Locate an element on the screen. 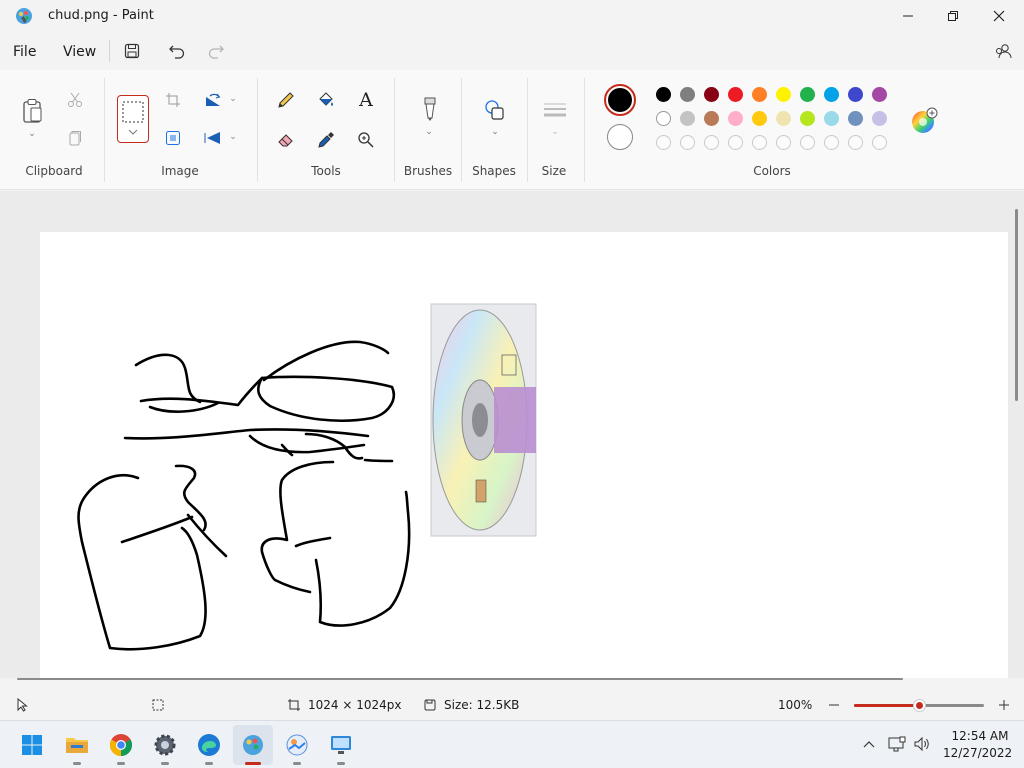 This screenshot has width=1024, height=768. flip-icon is located at coordinates (213, 138).